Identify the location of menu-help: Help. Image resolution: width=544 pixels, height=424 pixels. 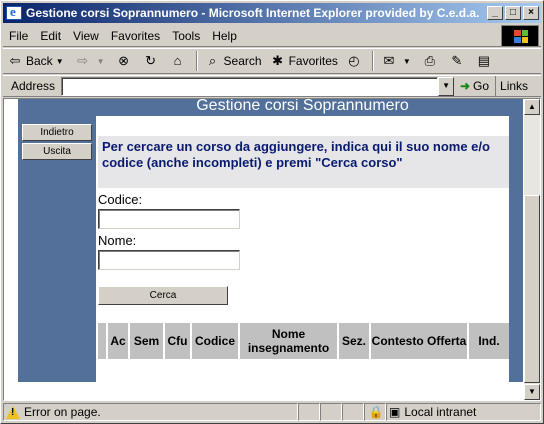
(224, 36).